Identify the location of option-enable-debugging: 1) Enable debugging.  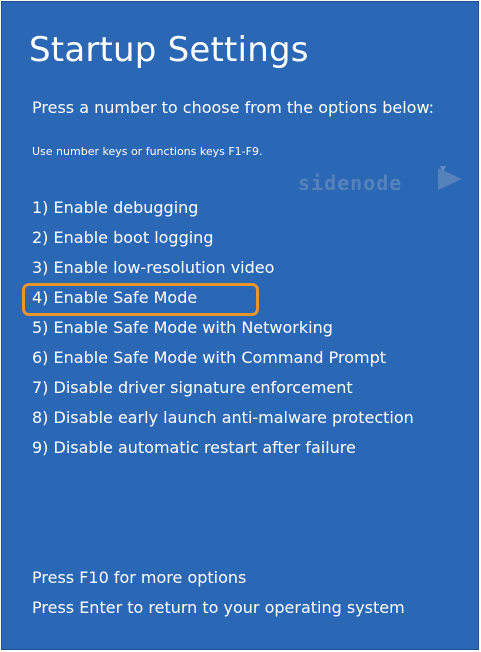
(223, 208).